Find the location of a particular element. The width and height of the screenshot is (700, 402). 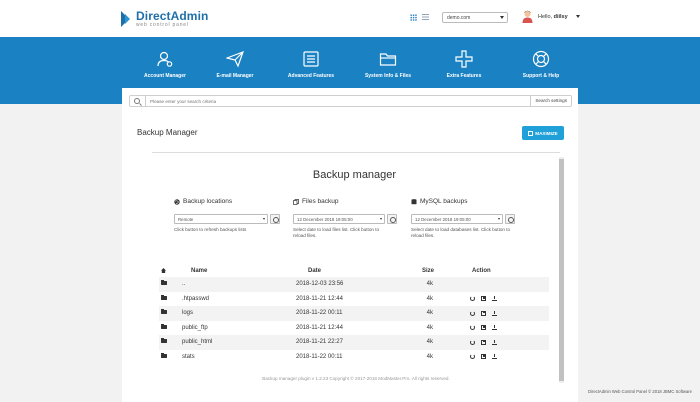

table-row: stats 2018-11-22 00:11 4k is located at coordinates (354, 357).